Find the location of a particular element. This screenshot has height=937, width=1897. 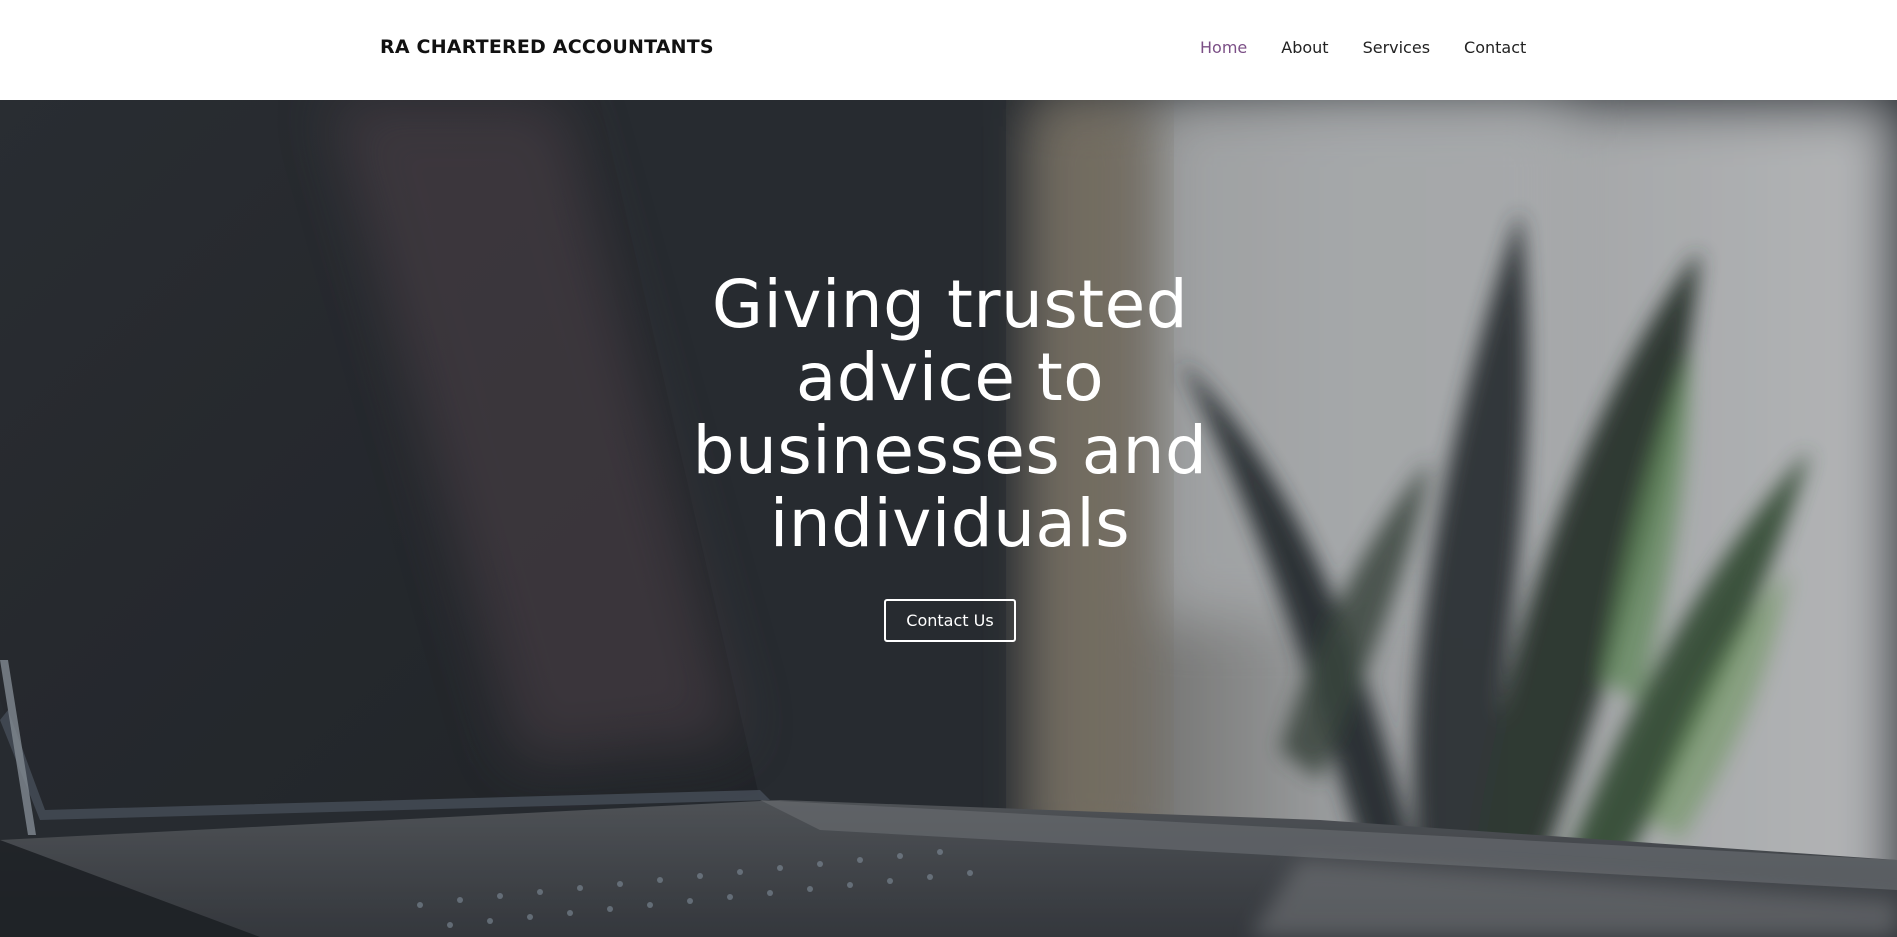

contact-us-button: Contact Us is located at coordinates (950, 620).